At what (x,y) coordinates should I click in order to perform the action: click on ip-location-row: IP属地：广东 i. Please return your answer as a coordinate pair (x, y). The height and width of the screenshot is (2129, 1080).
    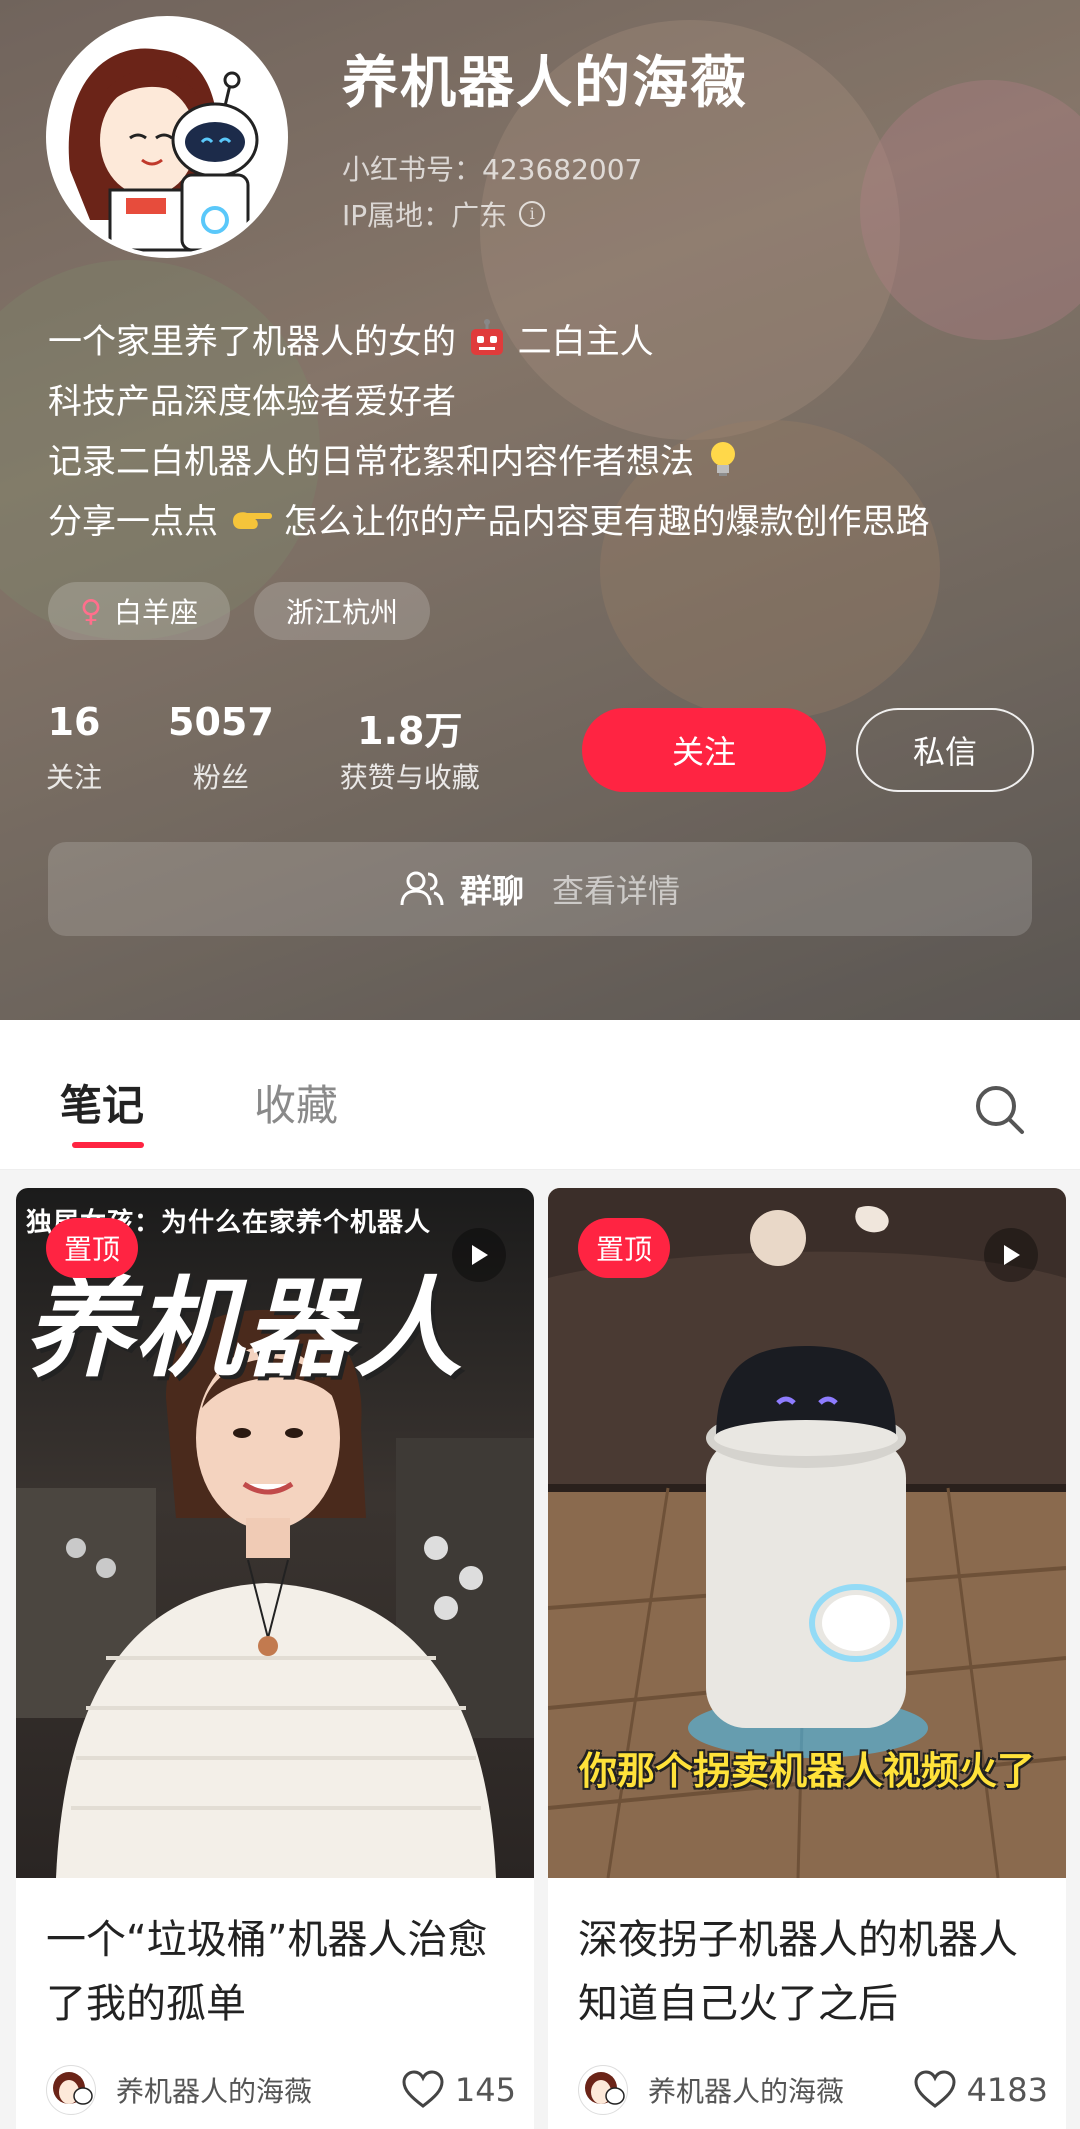
    Looking at the image, I should click on (444, 214).